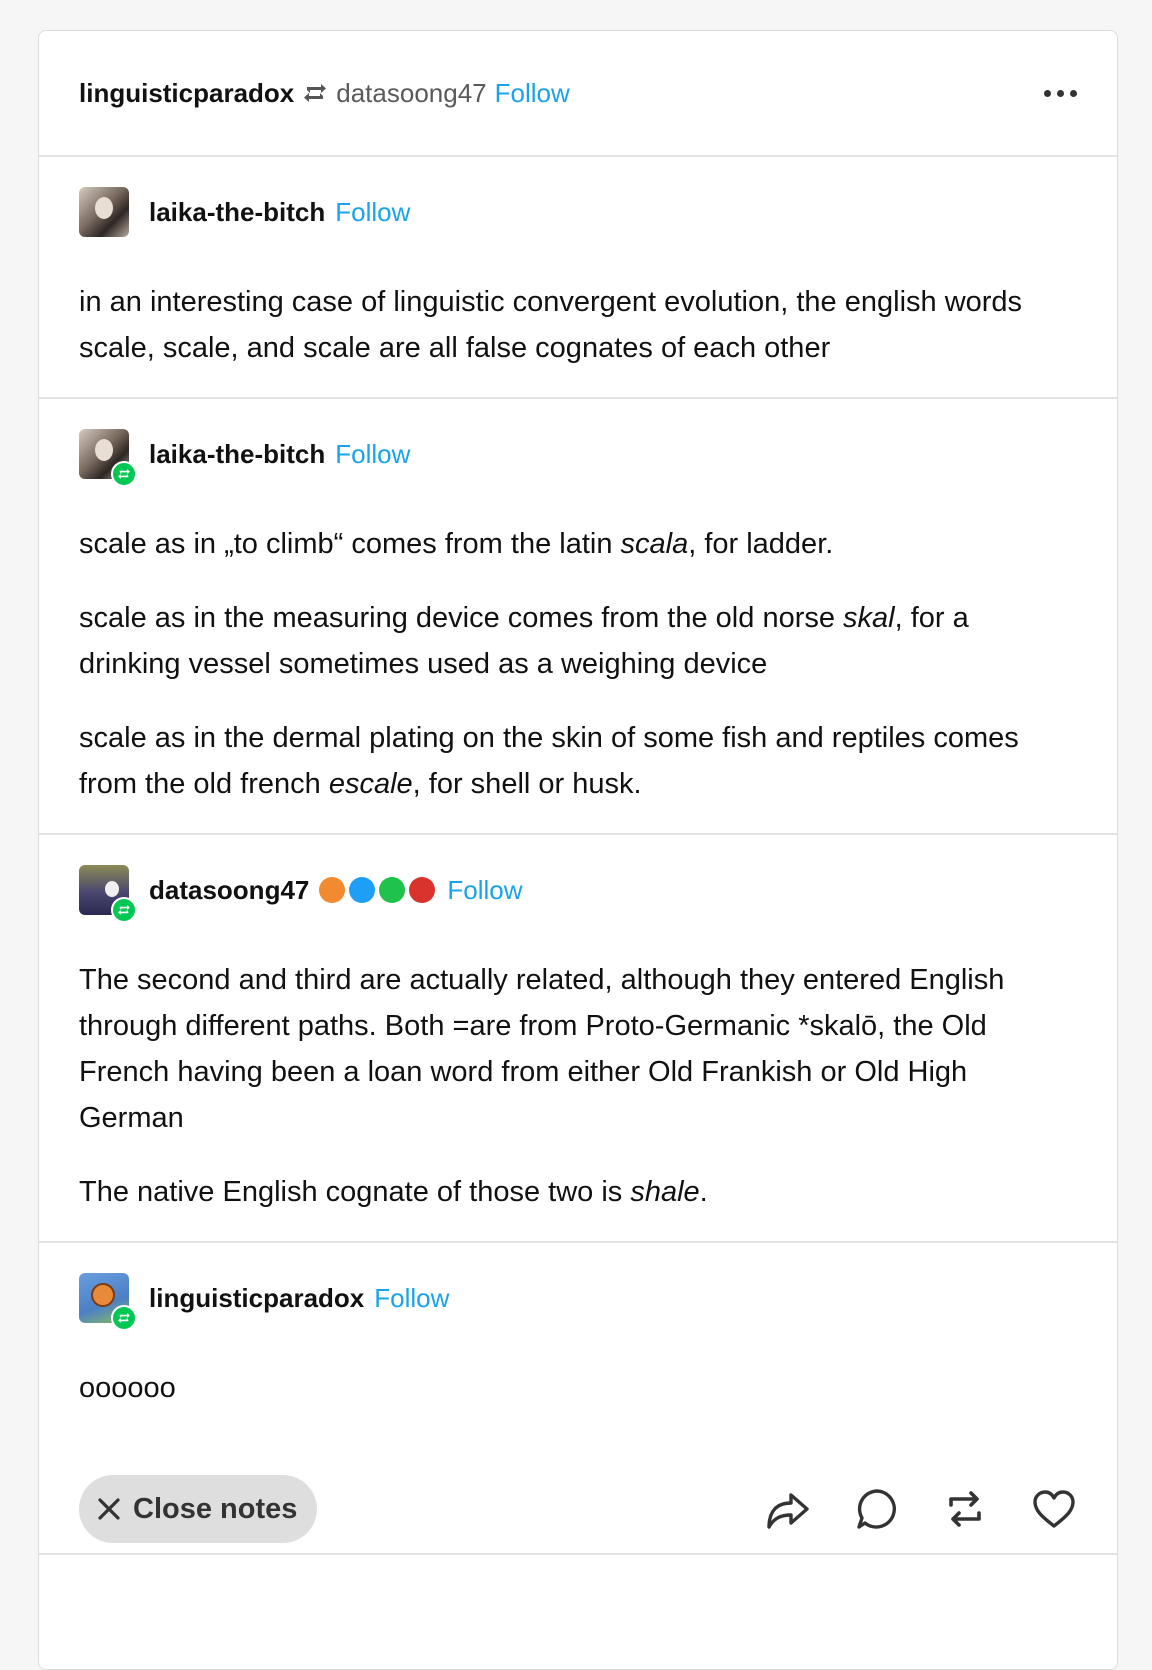 The image size is (1152, 1670). What do you see at coordinates (788, 1509) in the screenshot?
I see `share-icon` at bounding box center [788, 1509].